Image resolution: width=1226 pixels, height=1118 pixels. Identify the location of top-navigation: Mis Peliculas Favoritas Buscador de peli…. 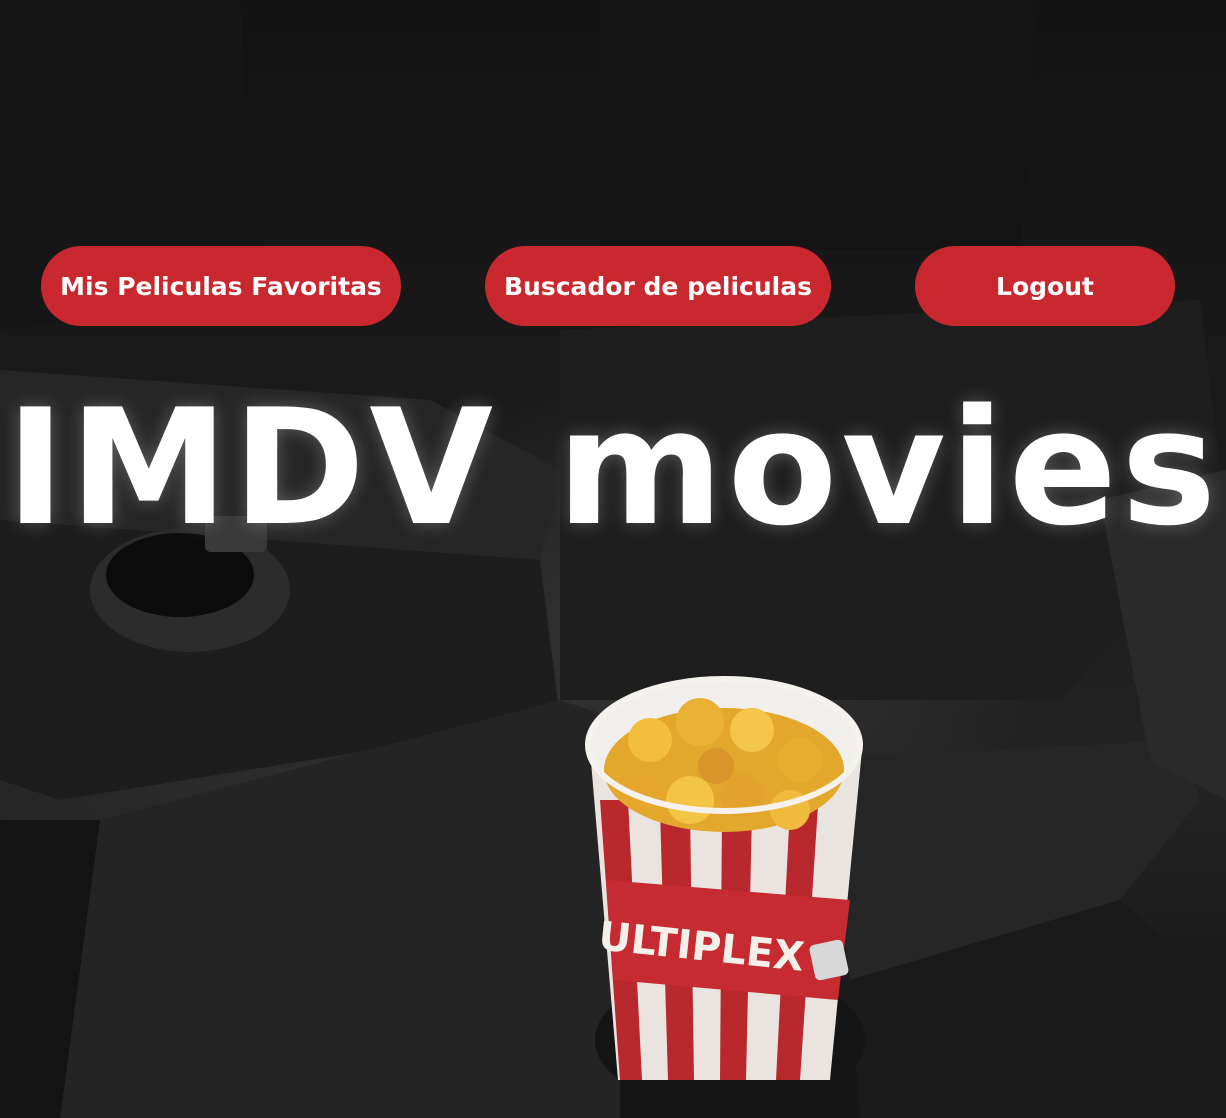
(613, 286).